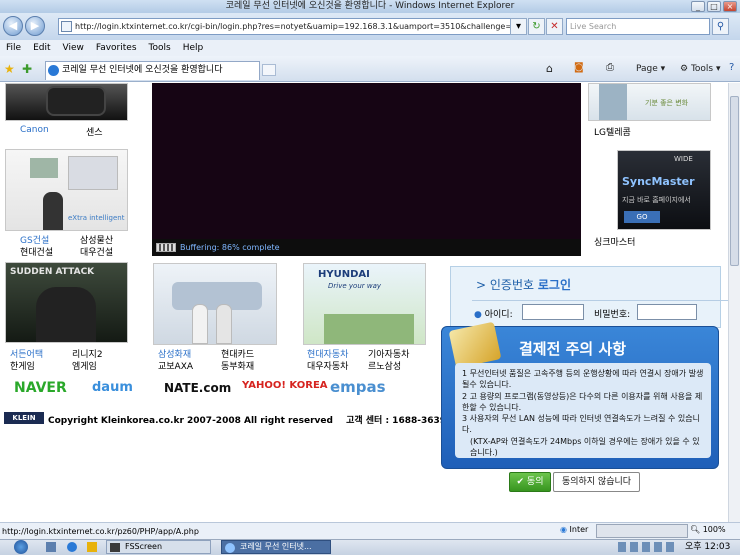 The height and width of the screenshot is (555, 740). I want to click on close-window-button: ×, so click(730, 6).